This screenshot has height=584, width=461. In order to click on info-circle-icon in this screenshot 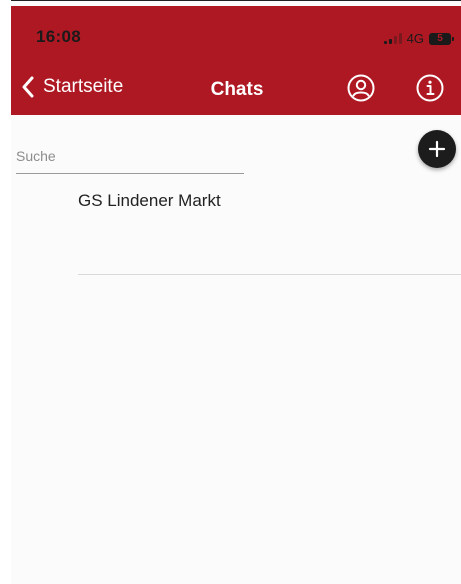, I will do `click(430, 88)`.